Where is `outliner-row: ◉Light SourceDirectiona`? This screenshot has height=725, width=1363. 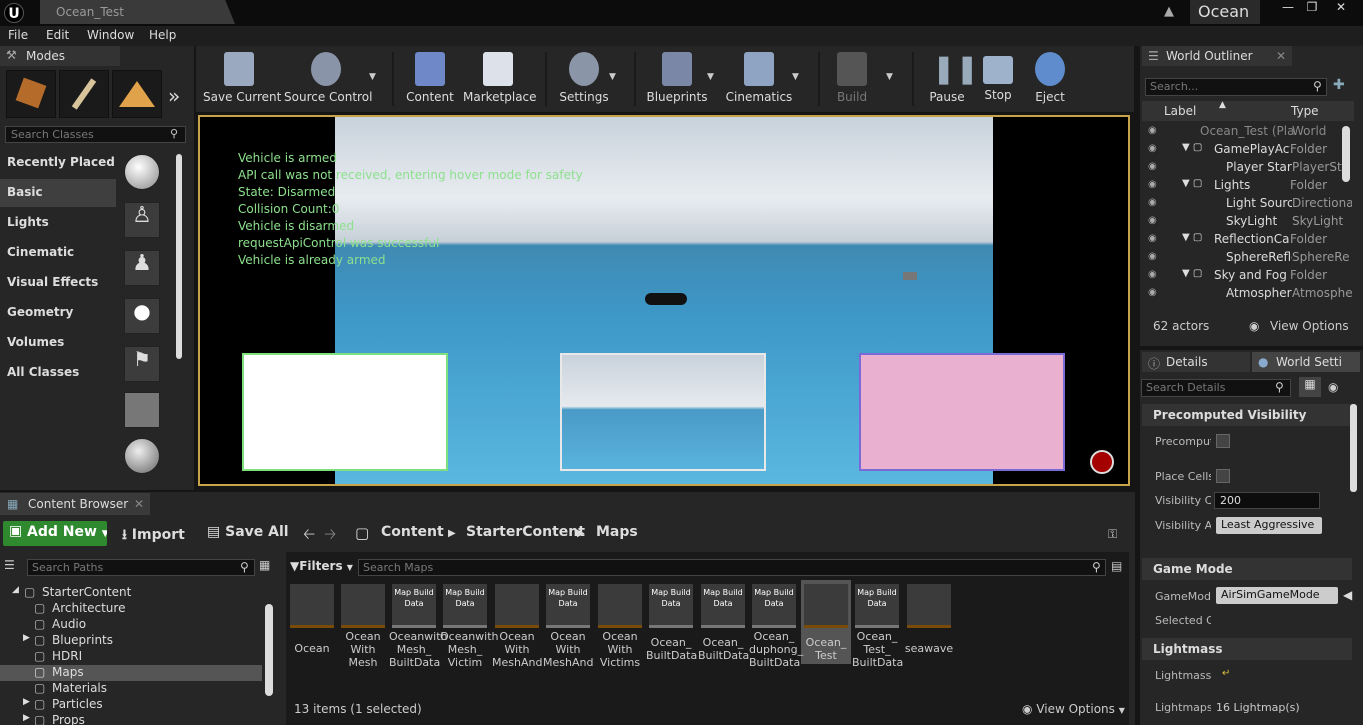
outliner-row: ◉Light SourceDirectiona is located at coordinates (1248, 204).